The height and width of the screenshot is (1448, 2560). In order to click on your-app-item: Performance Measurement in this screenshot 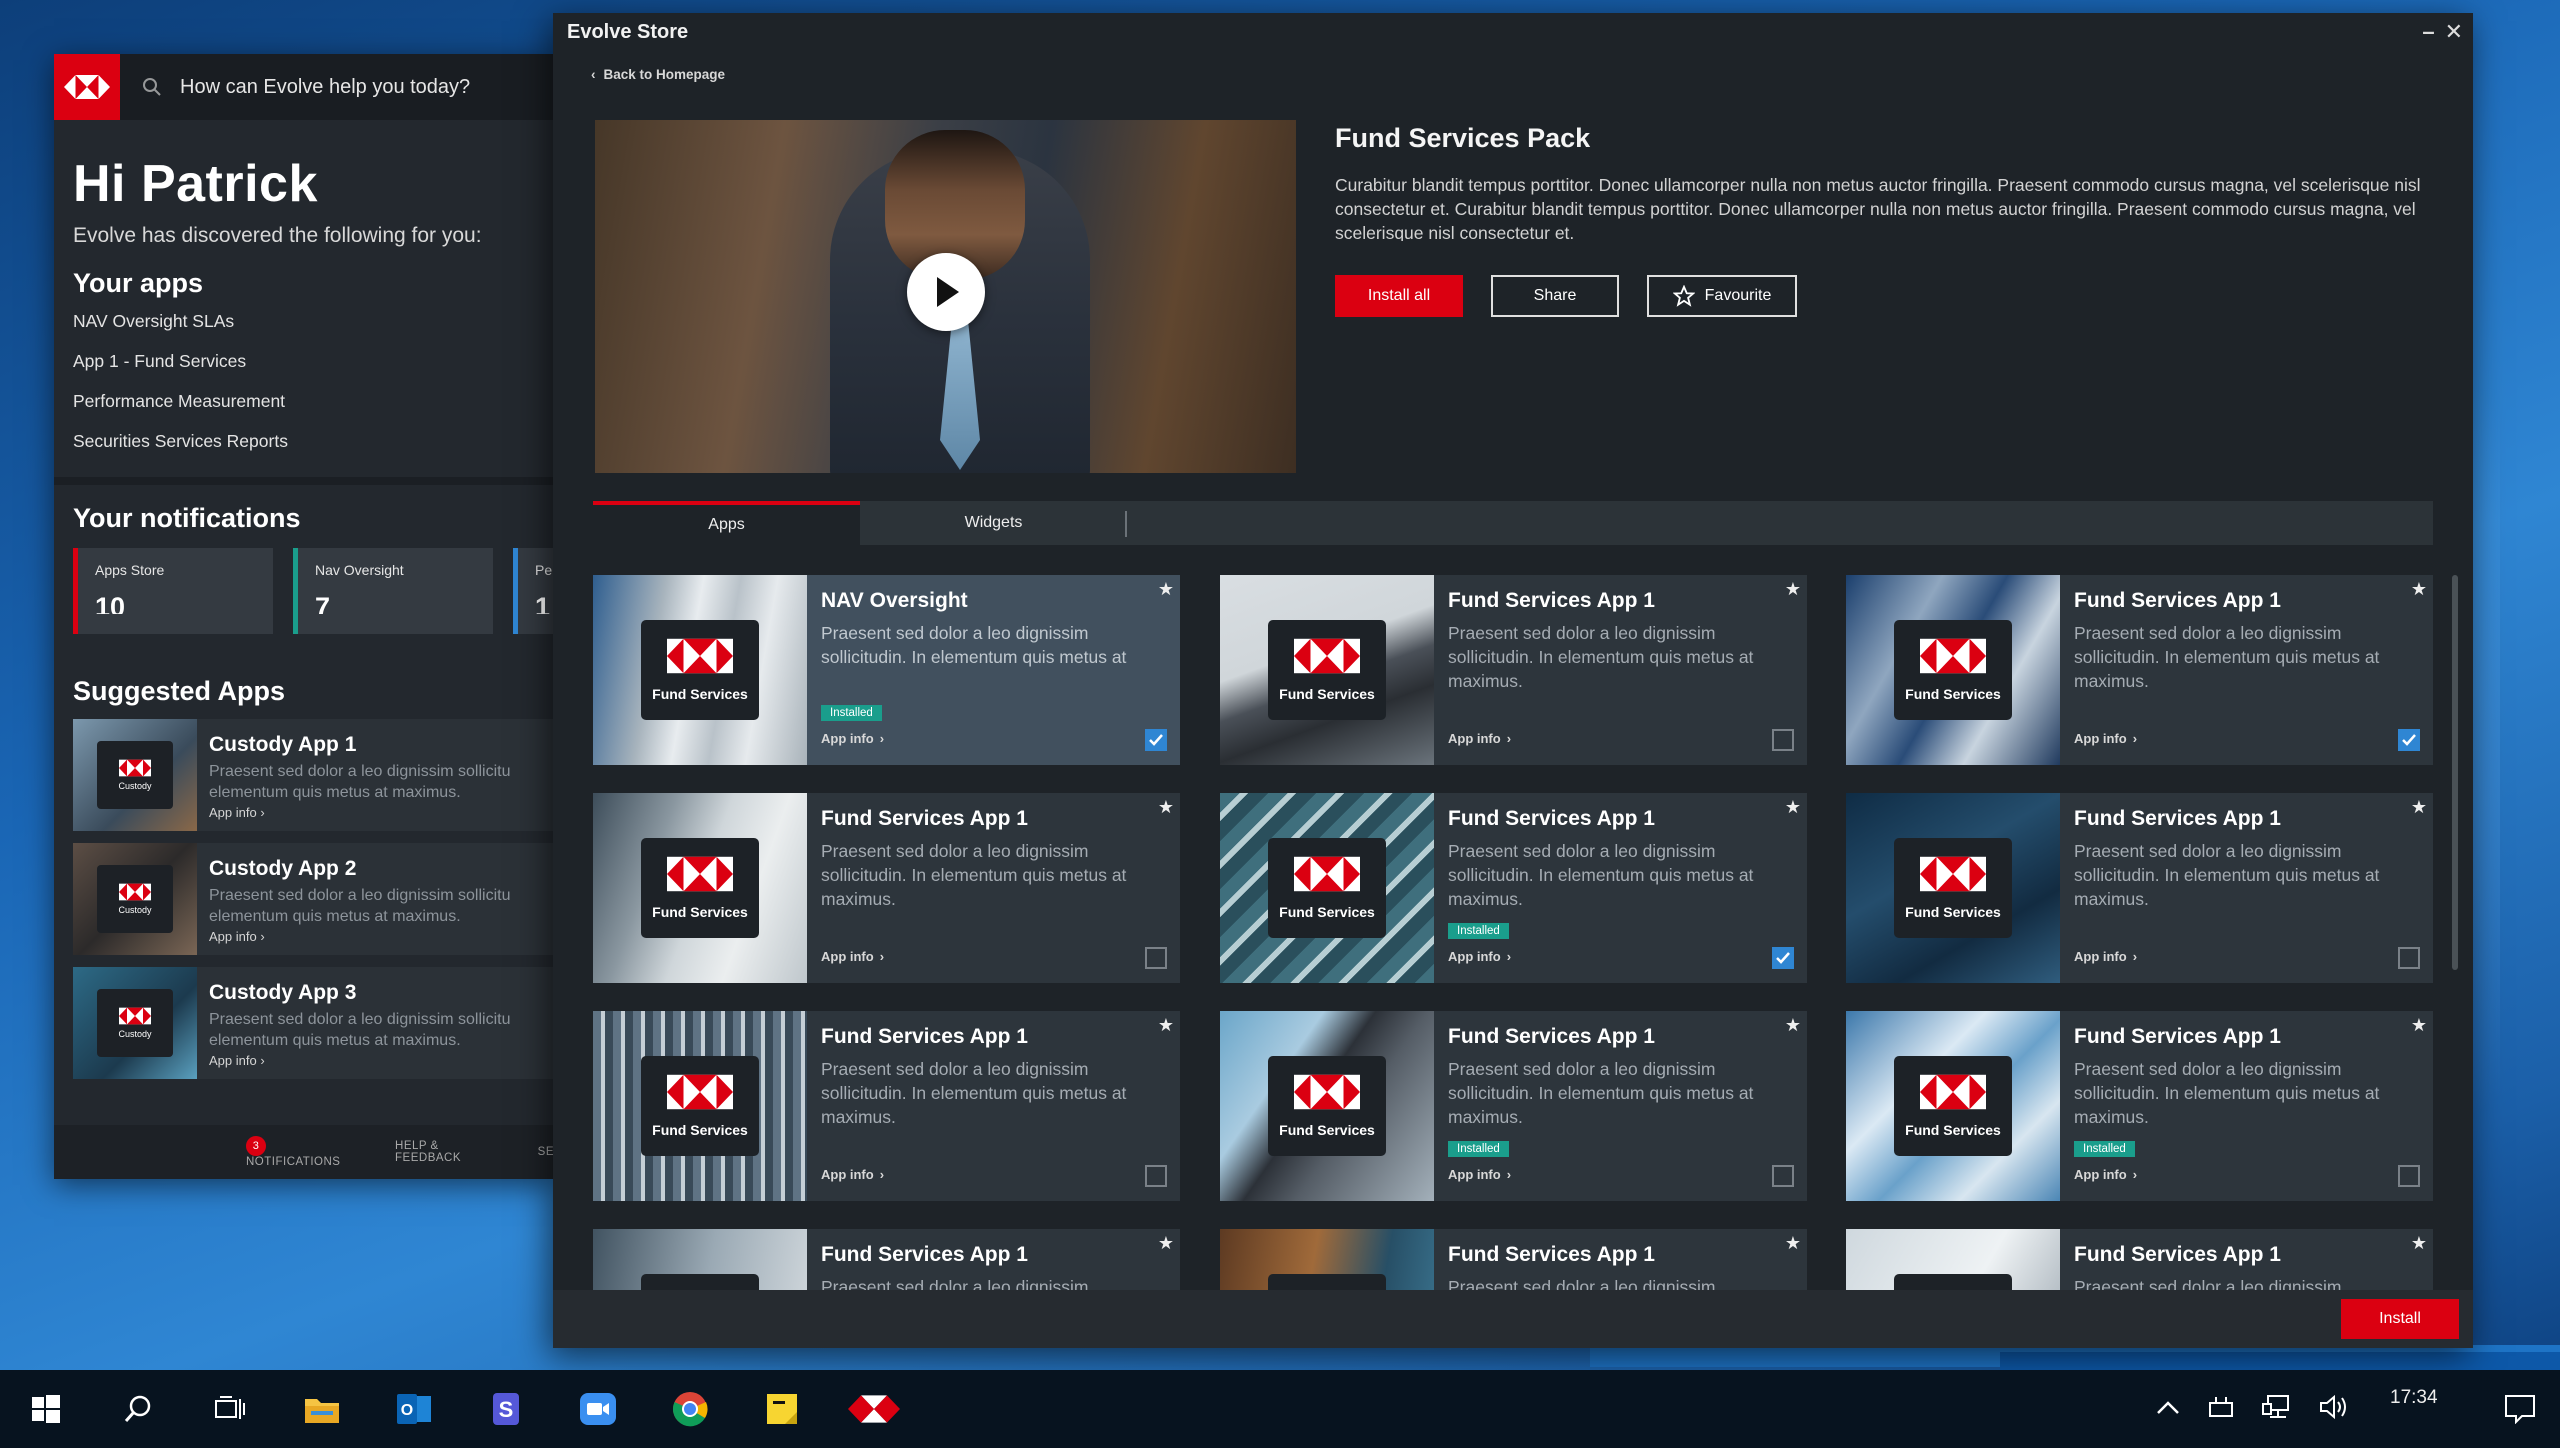, I will do `click(313, 411)`.